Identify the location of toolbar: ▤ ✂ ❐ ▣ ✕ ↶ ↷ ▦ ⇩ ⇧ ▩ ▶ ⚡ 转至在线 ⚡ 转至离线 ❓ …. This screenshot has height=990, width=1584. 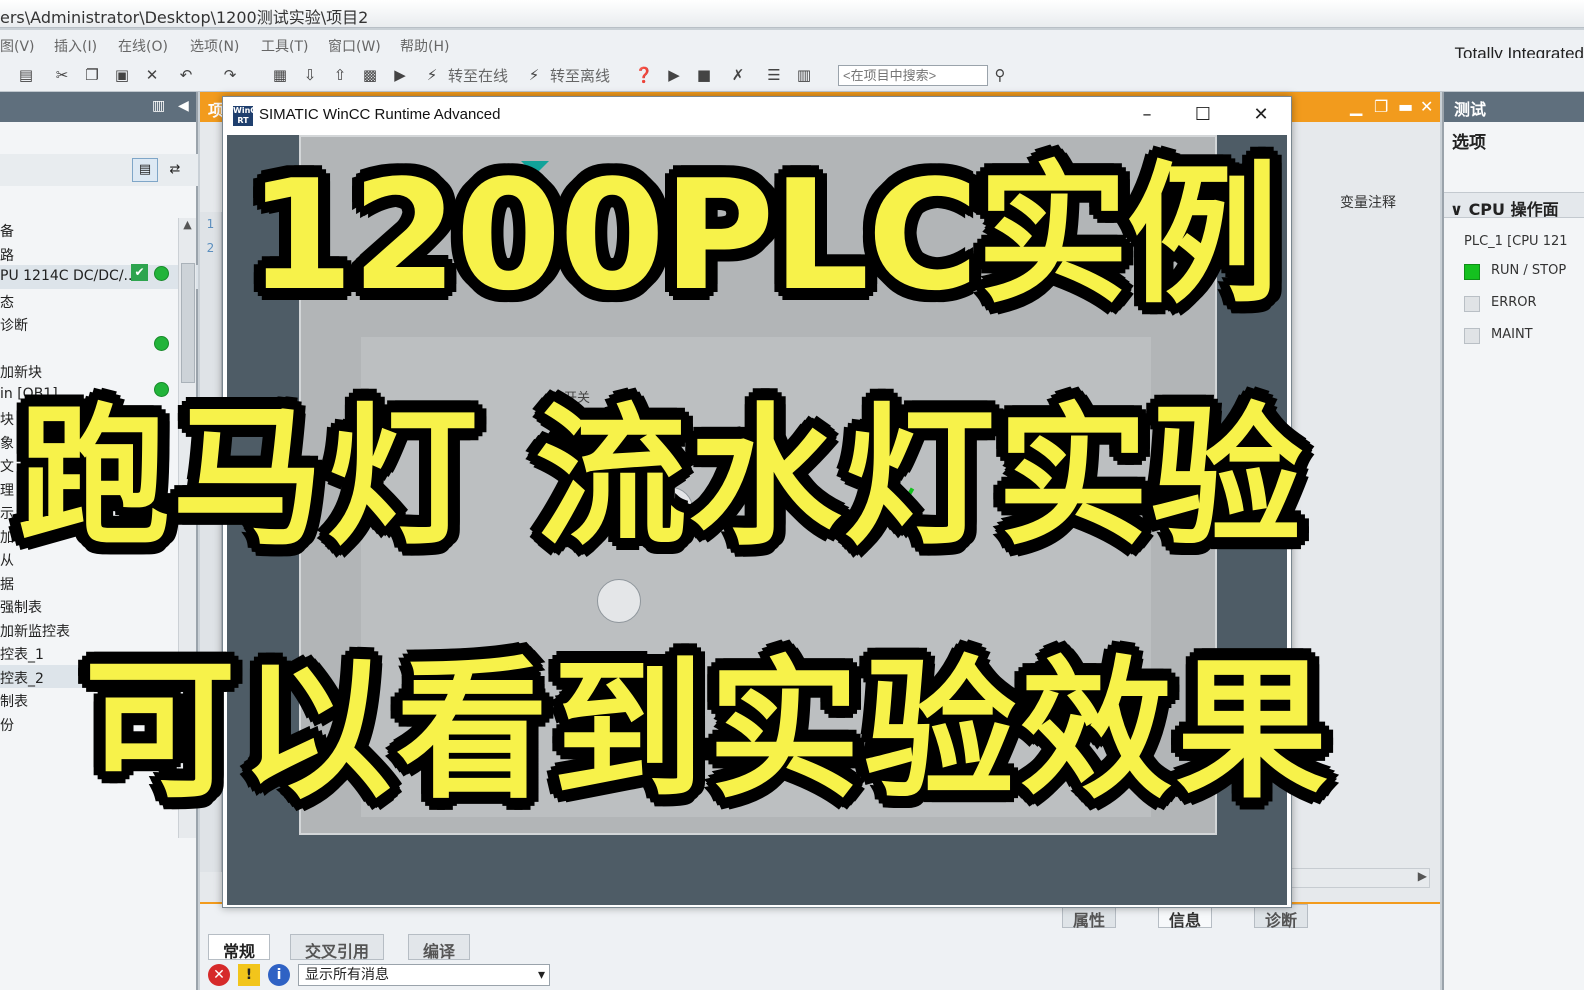
(792, 75).